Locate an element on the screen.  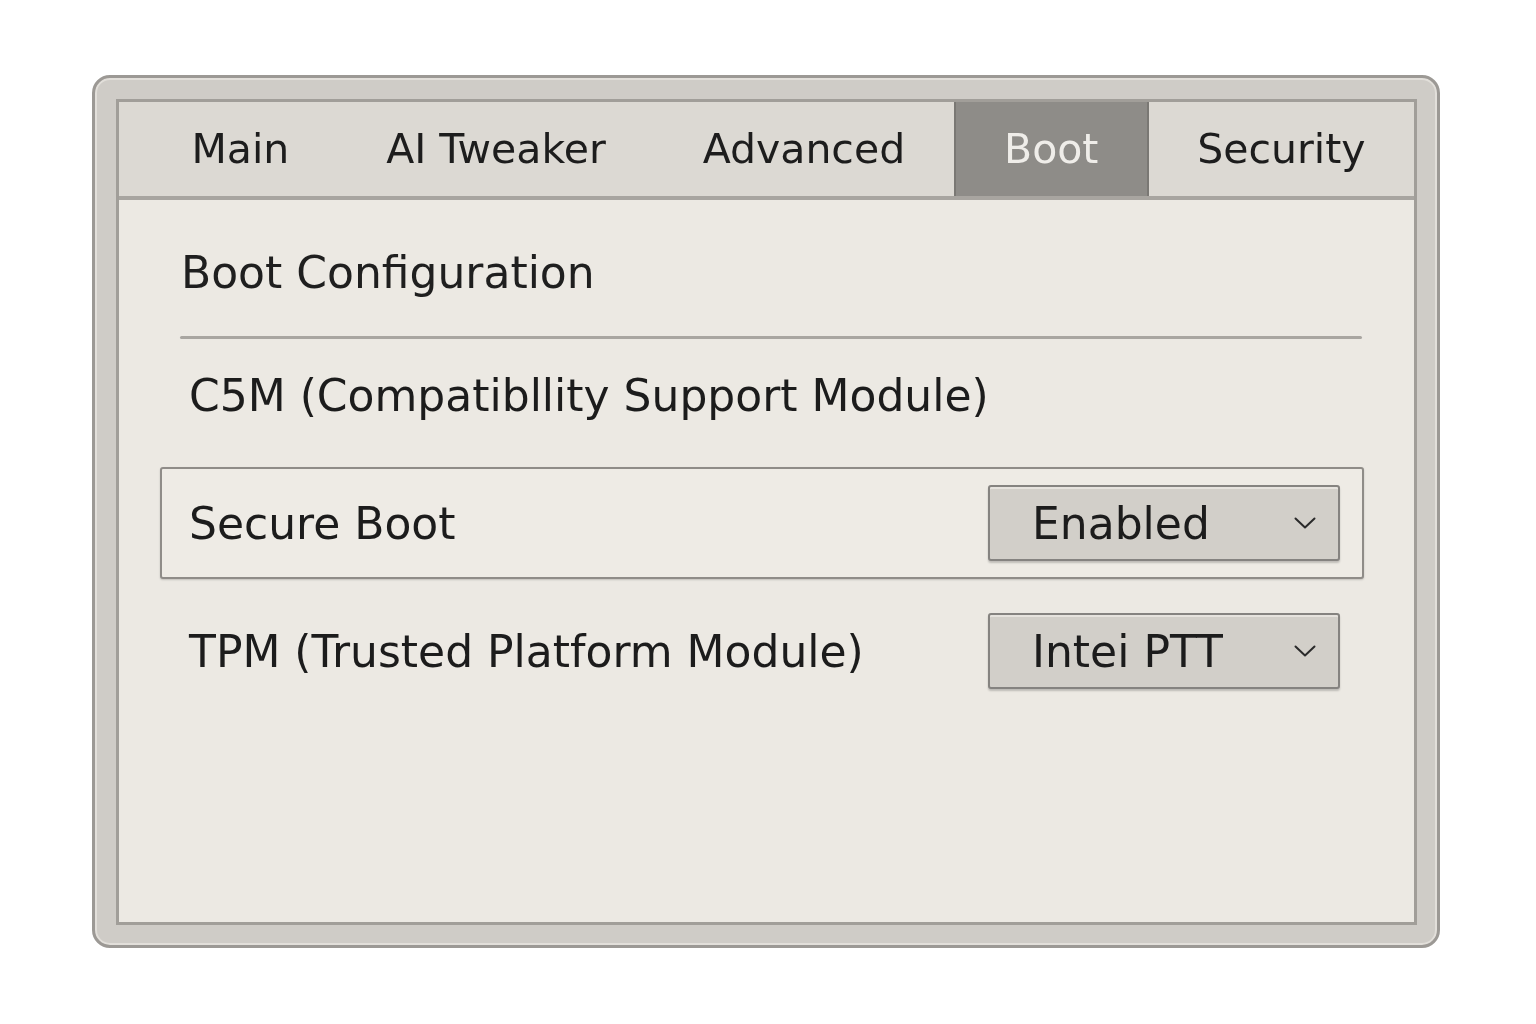
setting-row: TPM (Trusted Platform Module) Intei PTT is located at coordinates (762, 651).